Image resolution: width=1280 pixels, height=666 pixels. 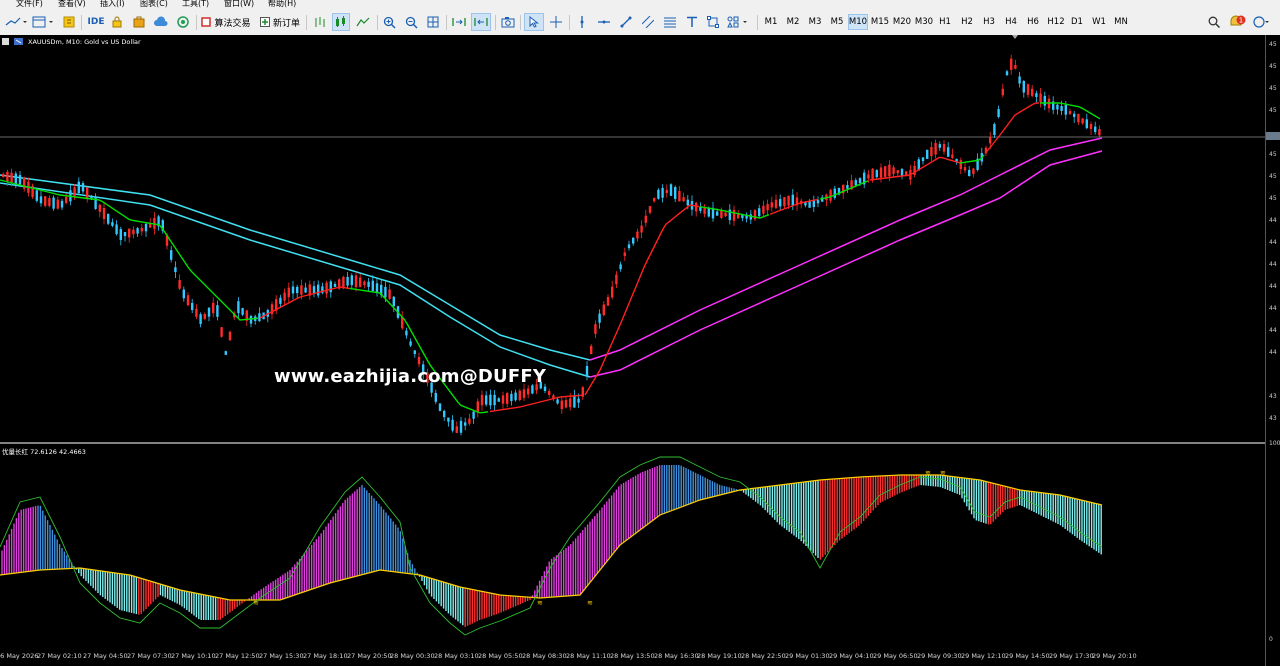 What do you see at coordinates (1121, 22) in the screenshot?
I see `timeframe-mn: MN` at bounding box center [1121, 22].